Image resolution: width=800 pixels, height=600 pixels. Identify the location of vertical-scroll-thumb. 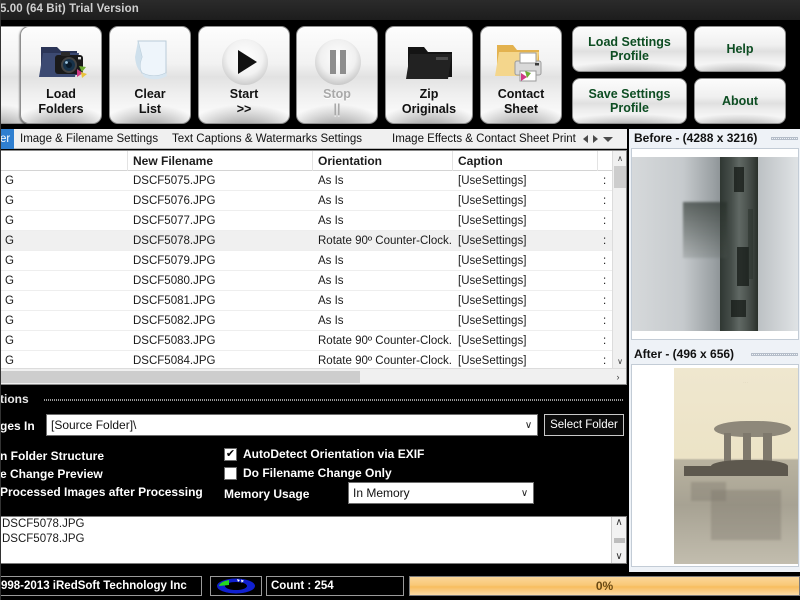
(620, 177).